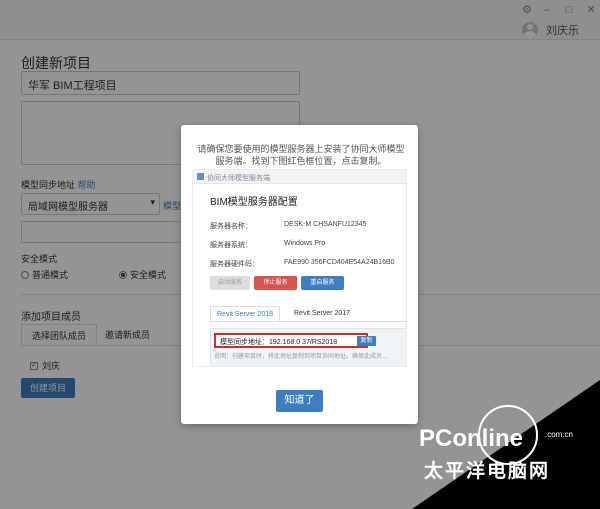  What do you see at coordinates (267, 245) in the screenshot?
I see `server-os-row: 服务器系统： Windows Pro` at bounding box center [267, 245].